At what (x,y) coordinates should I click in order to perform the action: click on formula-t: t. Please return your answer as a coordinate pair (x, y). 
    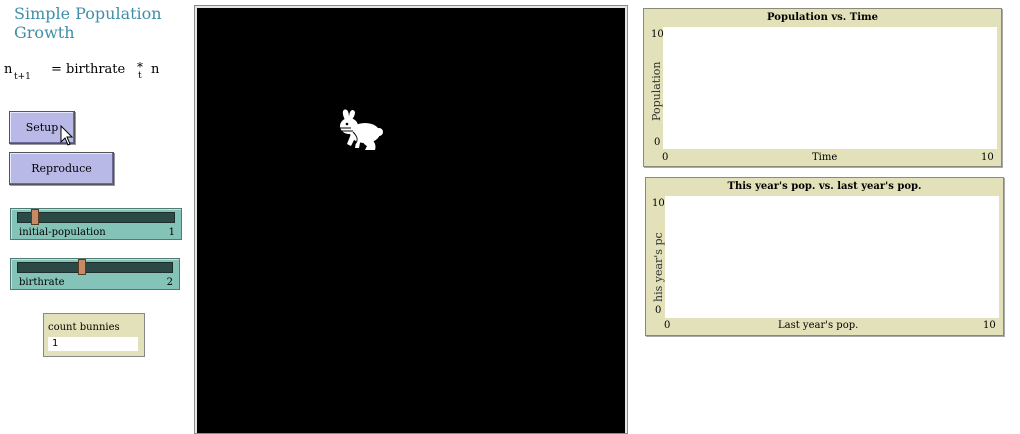
    Looking at the image, I should click on (140, 76).